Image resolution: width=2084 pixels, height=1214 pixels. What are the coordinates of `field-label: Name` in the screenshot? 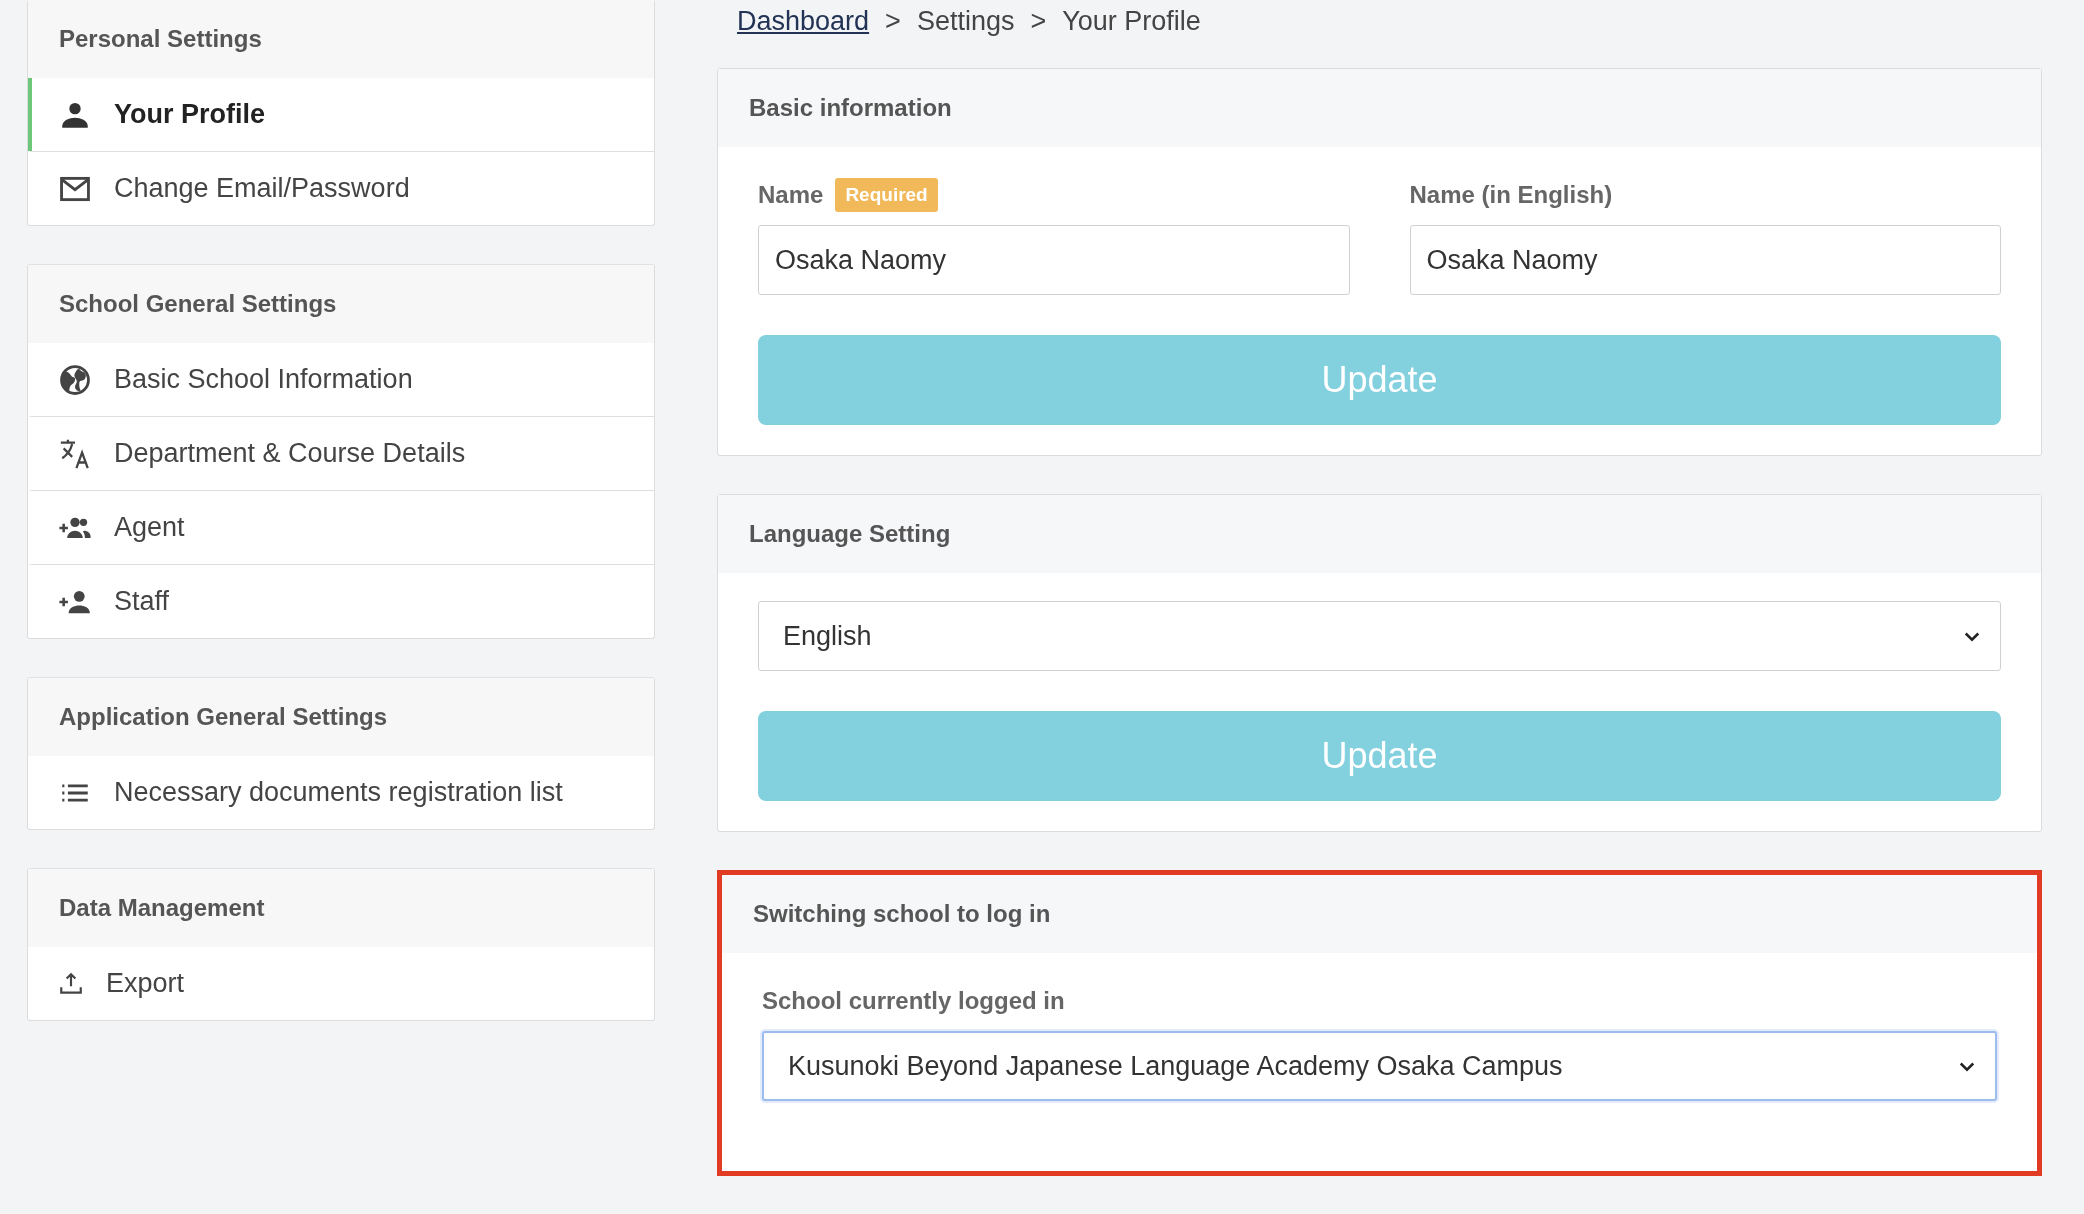 It's located at (791, 195).